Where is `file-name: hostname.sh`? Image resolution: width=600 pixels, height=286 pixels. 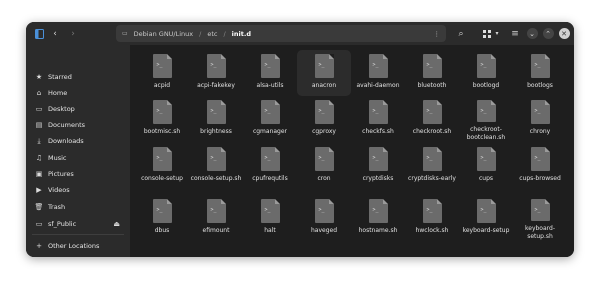 file-name: hostname.sh is located at coordinates (378, 230).